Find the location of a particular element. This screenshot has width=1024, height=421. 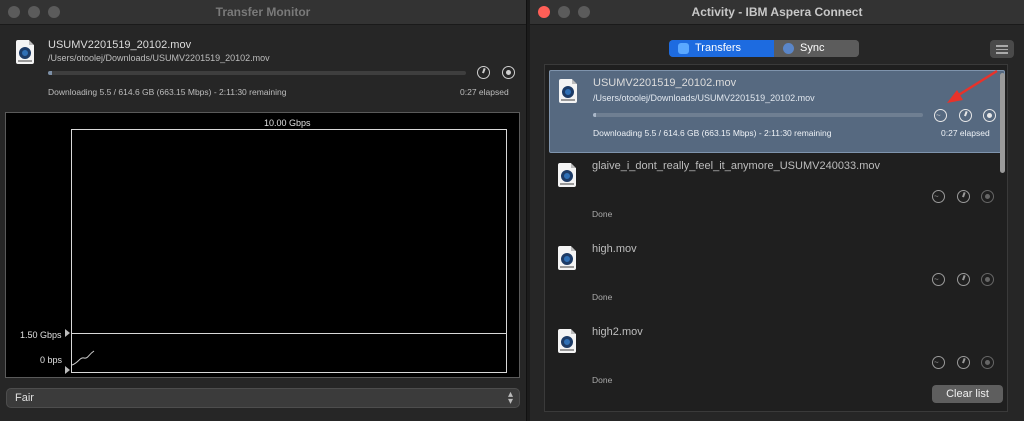

tab-sync: Sync is located at coordinates (816, 48).